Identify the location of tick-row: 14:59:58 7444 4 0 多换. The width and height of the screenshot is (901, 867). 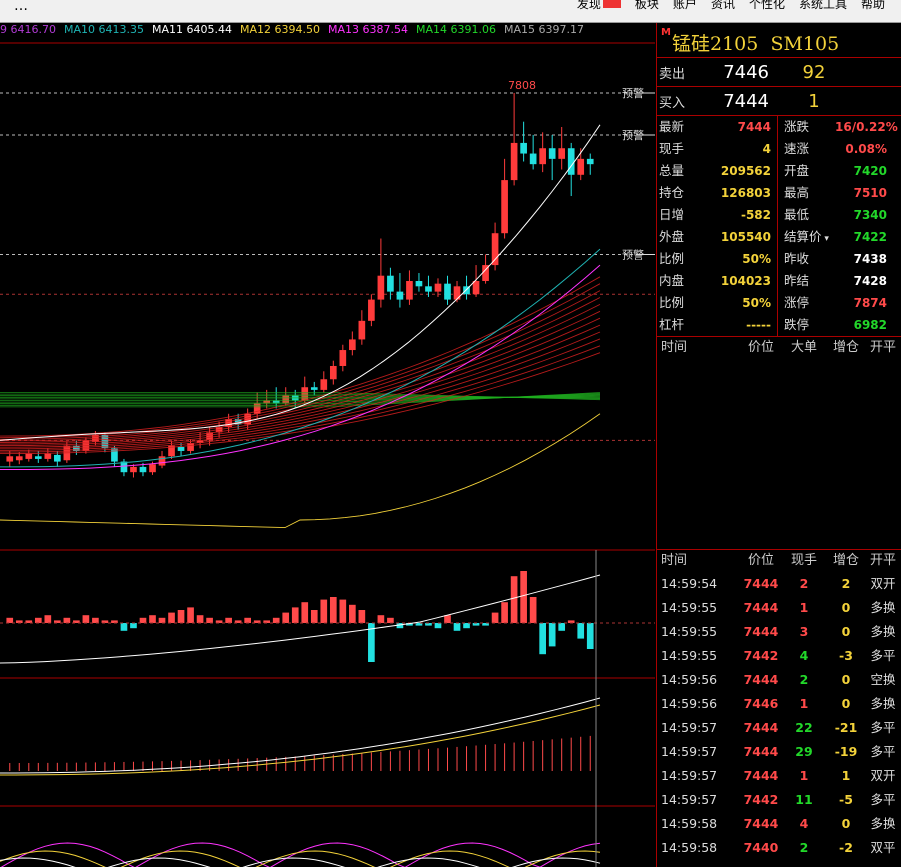
(779, 824).